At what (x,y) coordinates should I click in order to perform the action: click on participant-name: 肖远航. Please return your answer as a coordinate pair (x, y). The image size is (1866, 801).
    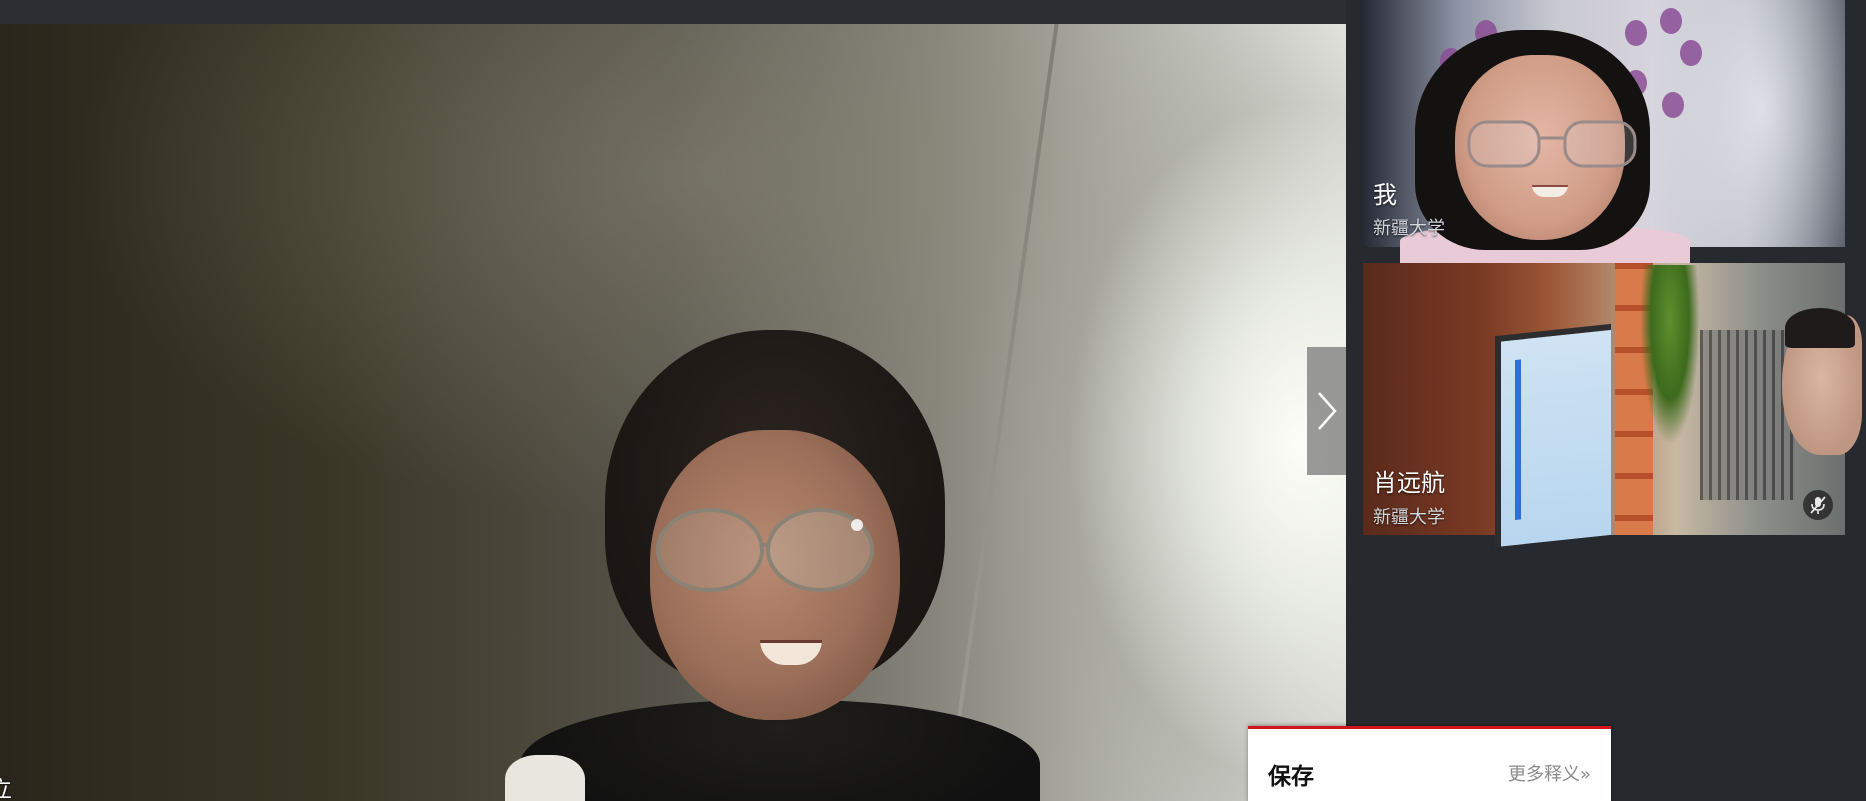
    Looking at the image, I should click on (1409, 483).